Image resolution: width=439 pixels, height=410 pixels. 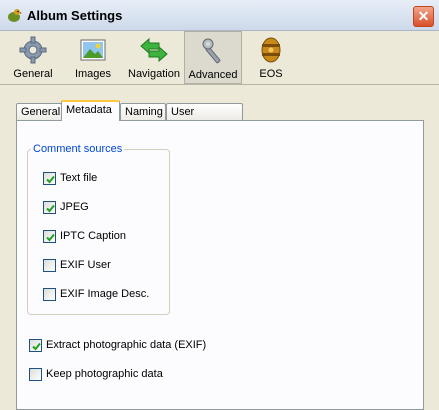 I want to click on arrows-icon, so click(x=154, y=50).